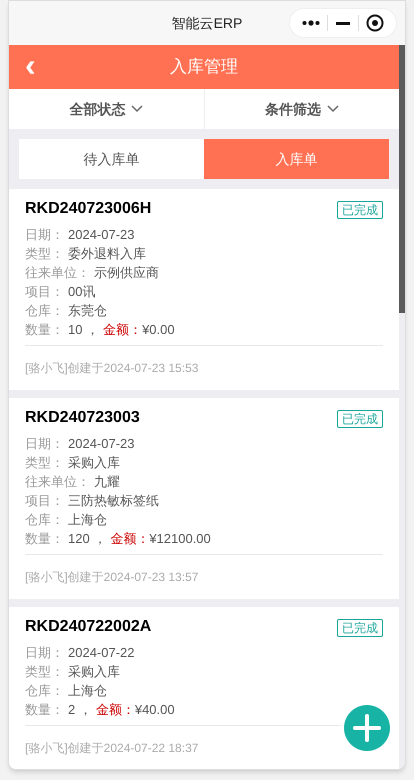 The width and height of the screenshot is (414, 780). What do you see at coordinates (80, 710) in the screenshot?
I see `quantity-value: 2 ，` at bounding box center [80, 710].